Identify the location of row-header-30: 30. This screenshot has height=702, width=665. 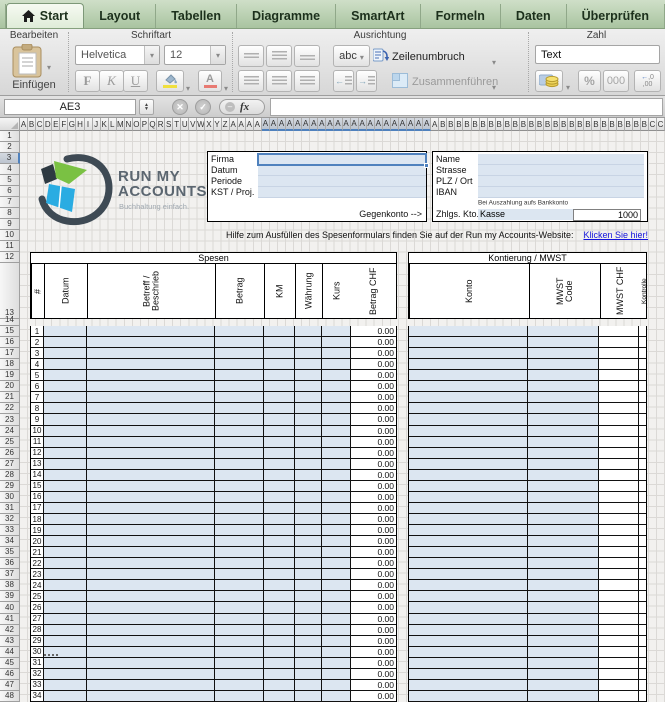
(10, 497).